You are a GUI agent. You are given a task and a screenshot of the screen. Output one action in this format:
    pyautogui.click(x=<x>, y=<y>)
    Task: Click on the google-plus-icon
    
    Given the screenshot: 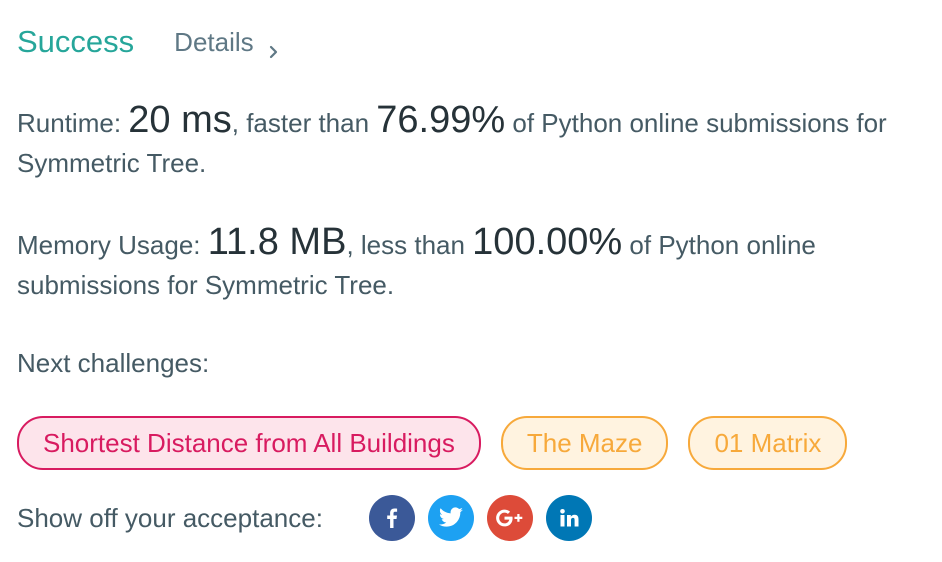 What is the action you would take?
    pyautogui.click(x=510, y=518)
    